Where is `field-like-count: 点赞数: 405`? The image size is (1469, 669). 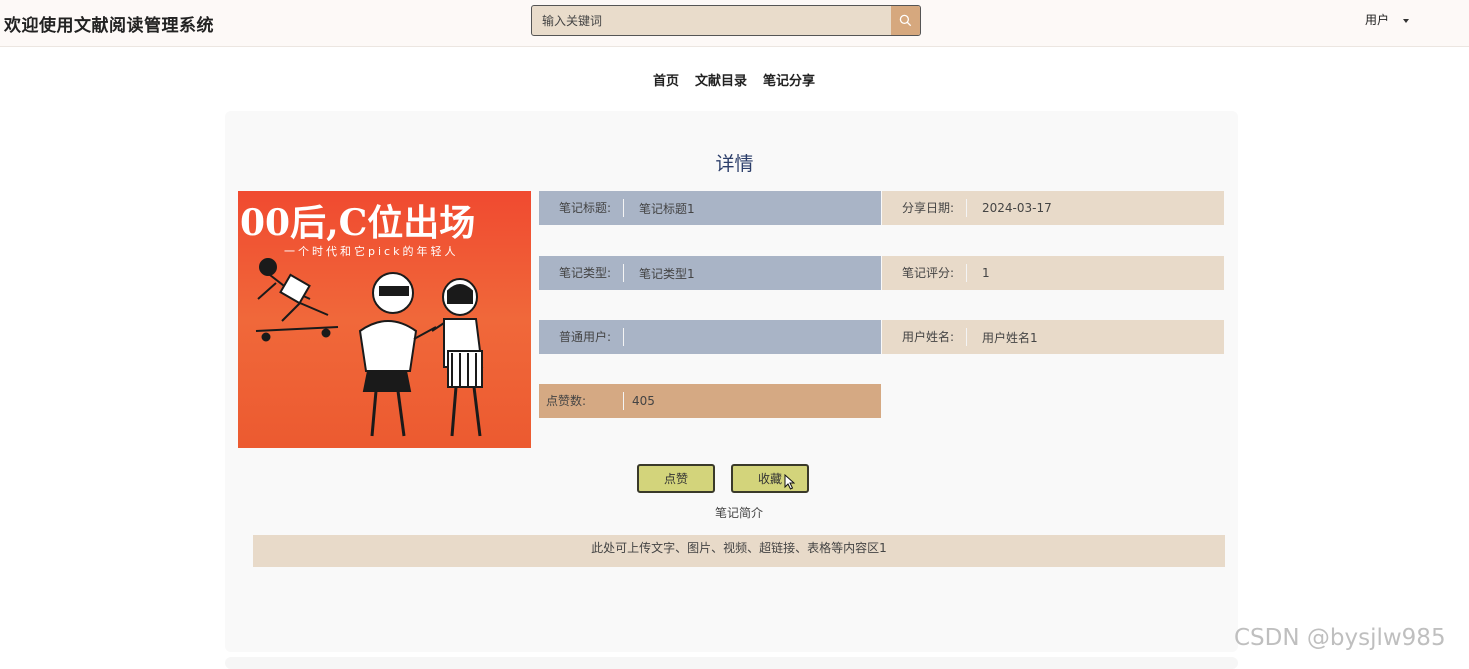
field-like-count: 点赞数: 405 is located at coordinates (710, 401).